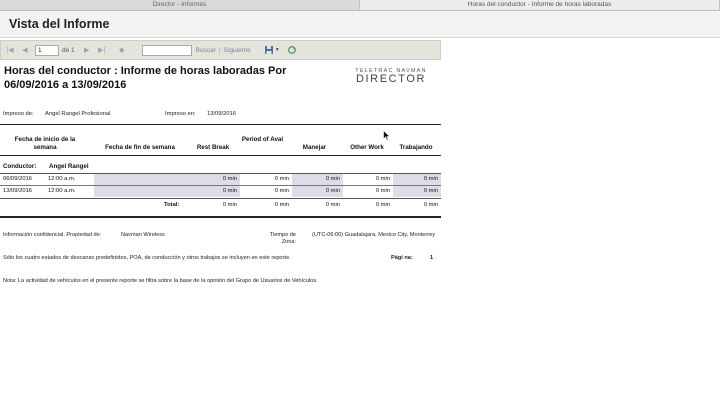  Describe the element at coordinates (180, 5) in the screenshot. I see `tab-director-informes: Director - Informes` at that location.